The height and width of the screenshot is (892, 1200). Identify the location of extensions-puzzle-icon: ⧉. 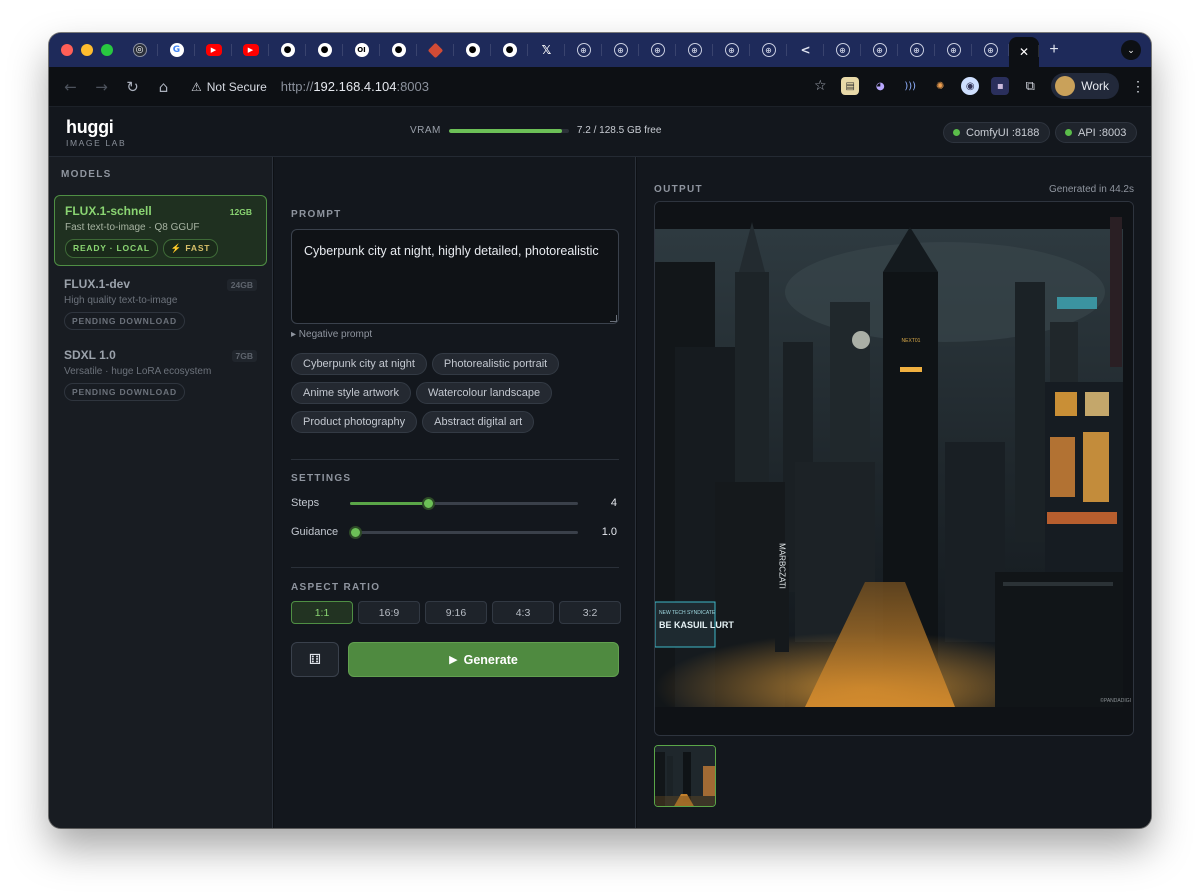
(1030, 86).